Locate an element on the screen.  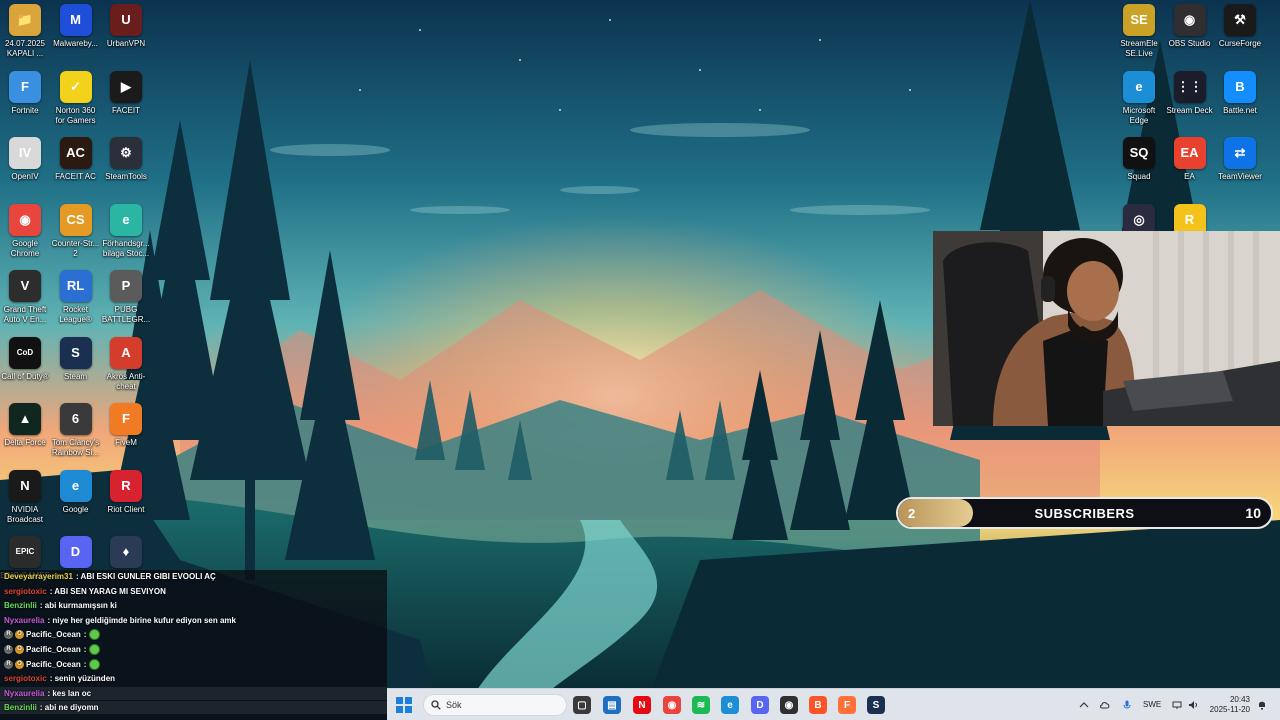
desktop-shortcut: ⋮⋮ Stream Deck is located at coordinates (1190, 93).